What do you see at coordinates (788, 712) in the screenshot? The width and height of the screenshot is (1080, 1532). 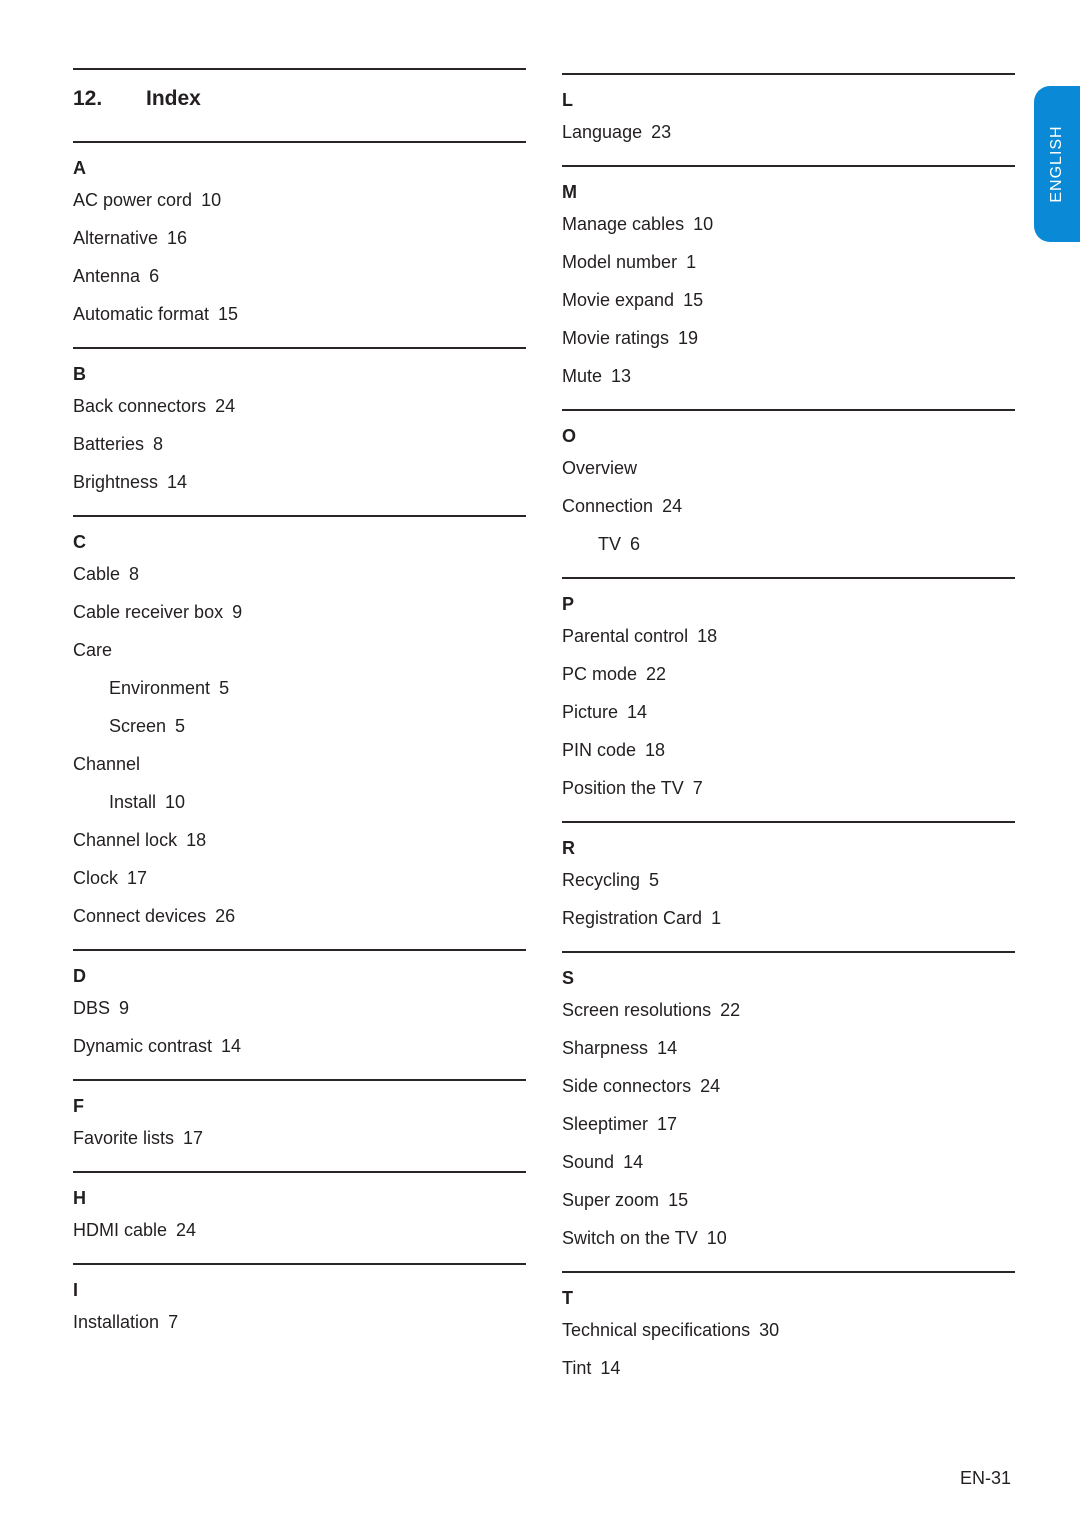 I see `index-entry: Picture 14` at bounding box center [788, 712].